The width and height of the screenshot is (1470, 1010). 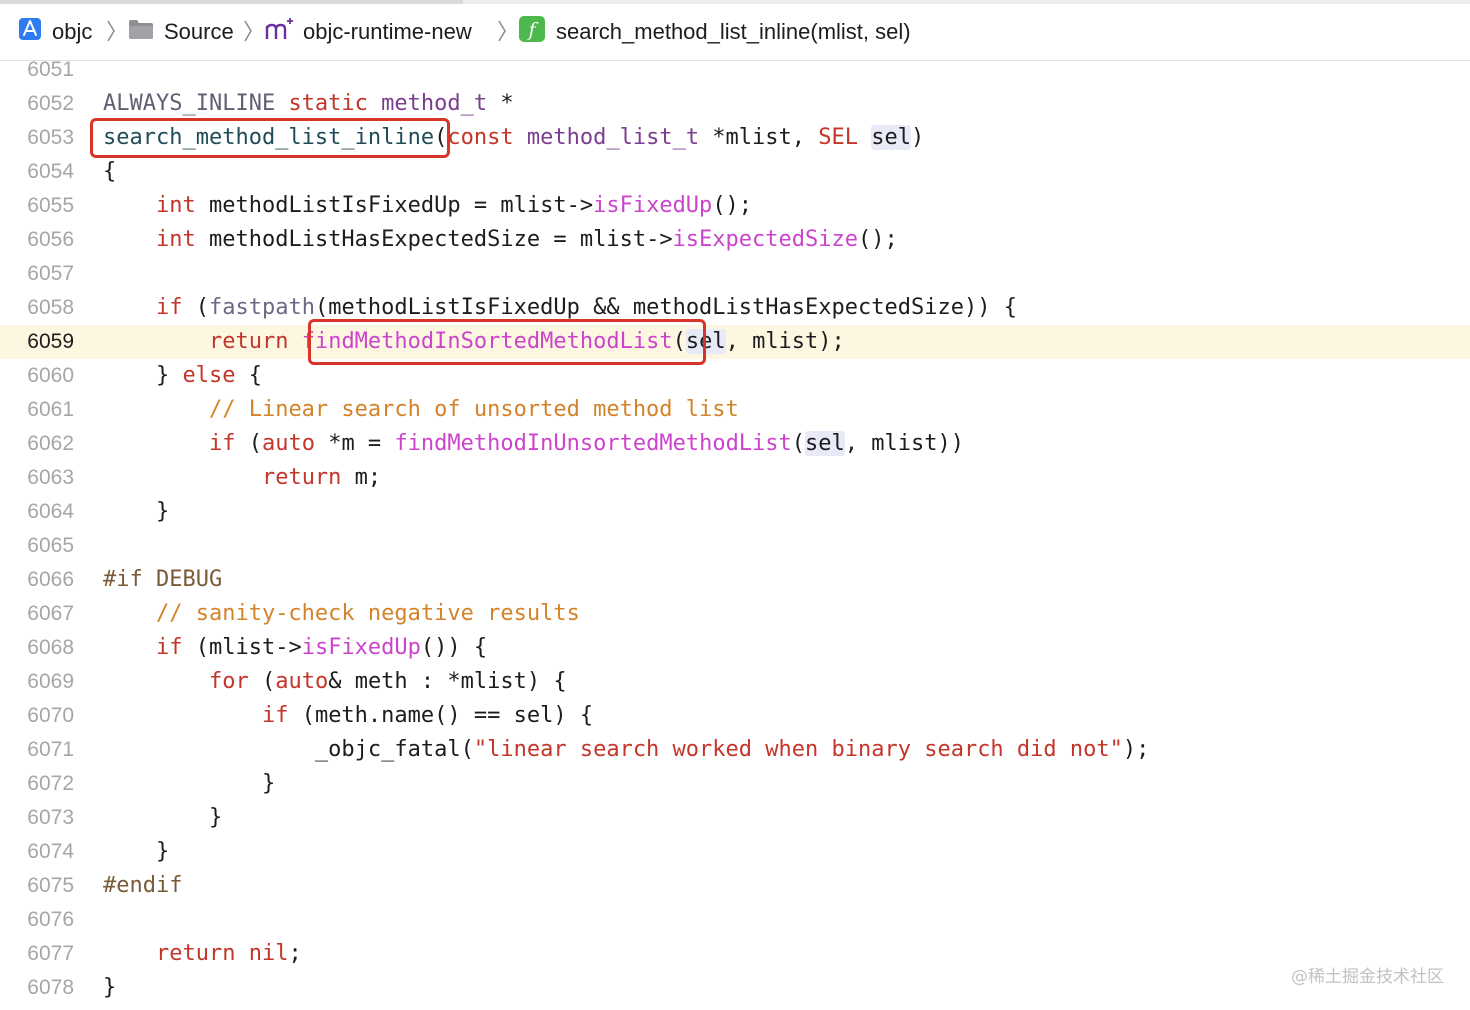 What do you see at coordinates (735, 172) in the screenshot?
I see `code-line: 6054 {` at bounding box center [735, 172].